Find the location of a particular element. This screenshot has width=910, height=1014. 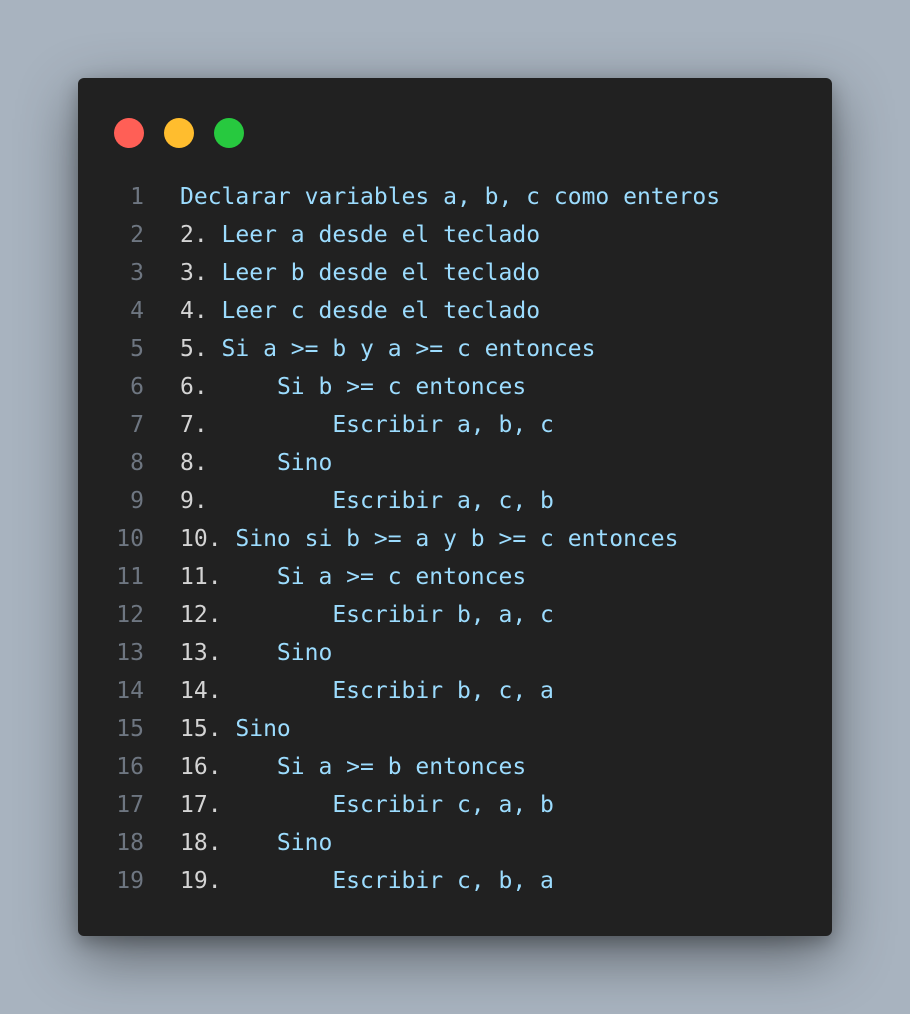

line-number: 18 is located at coordinates (130, 843).